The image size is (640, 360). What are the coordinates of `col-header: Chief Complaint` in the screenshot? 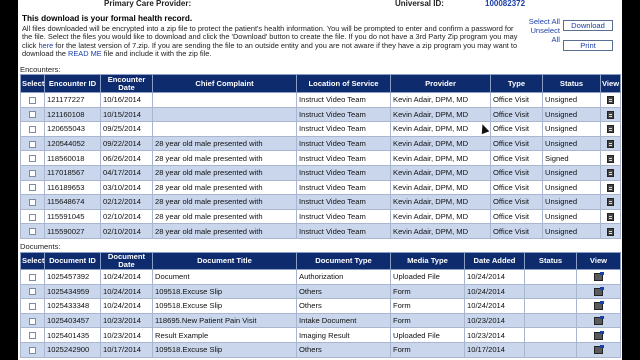 It's located at (224, 83).